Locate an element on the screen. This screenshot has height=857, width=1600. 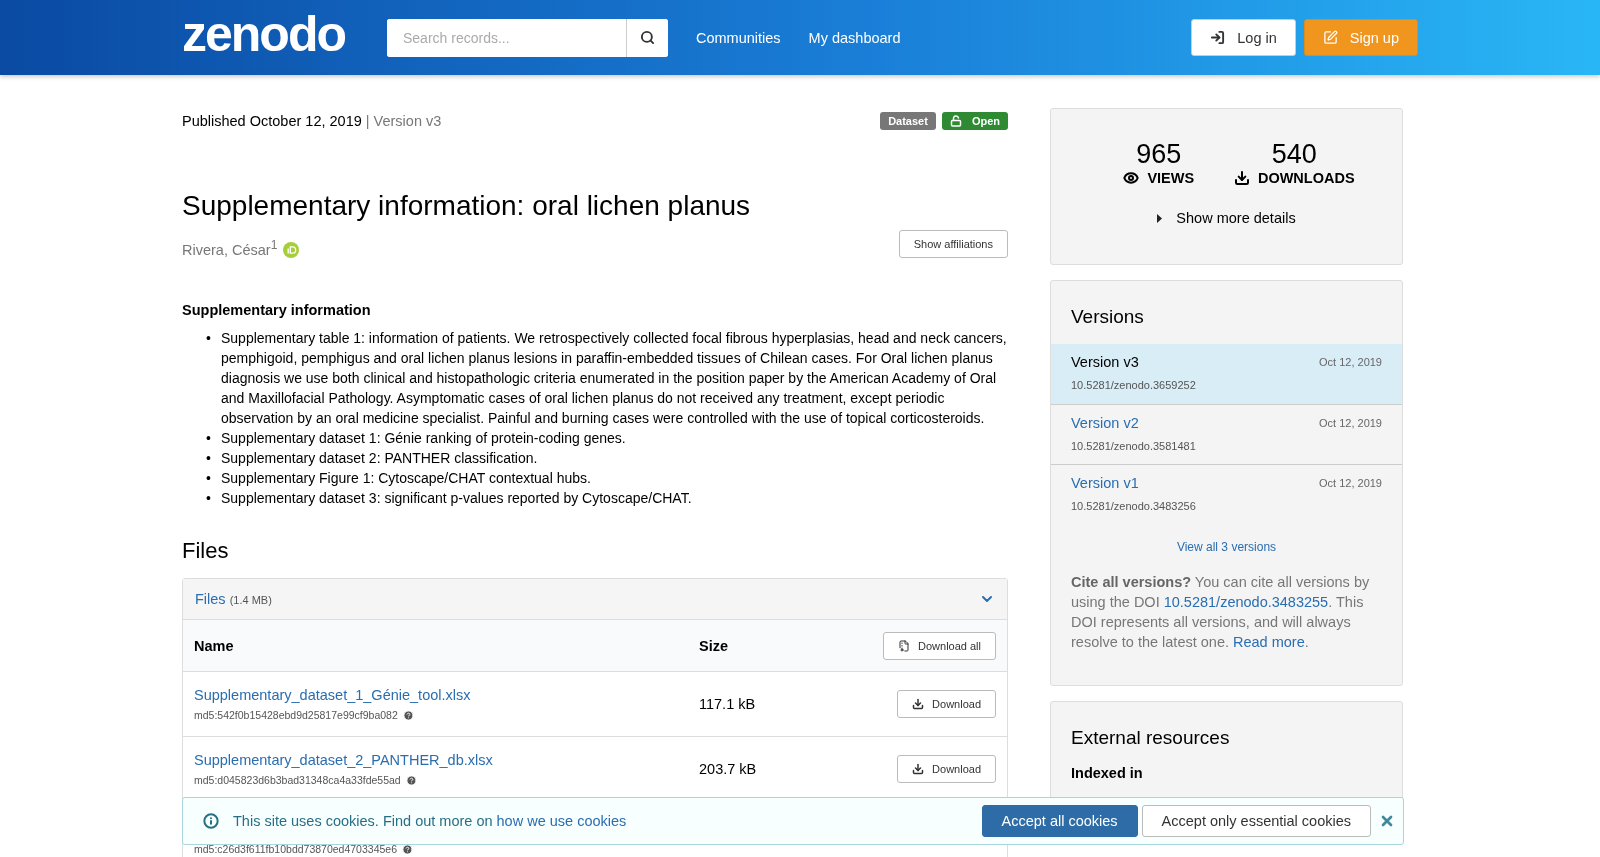
indexed-in-label: Indexed in is located at coordinates (1107, 773).